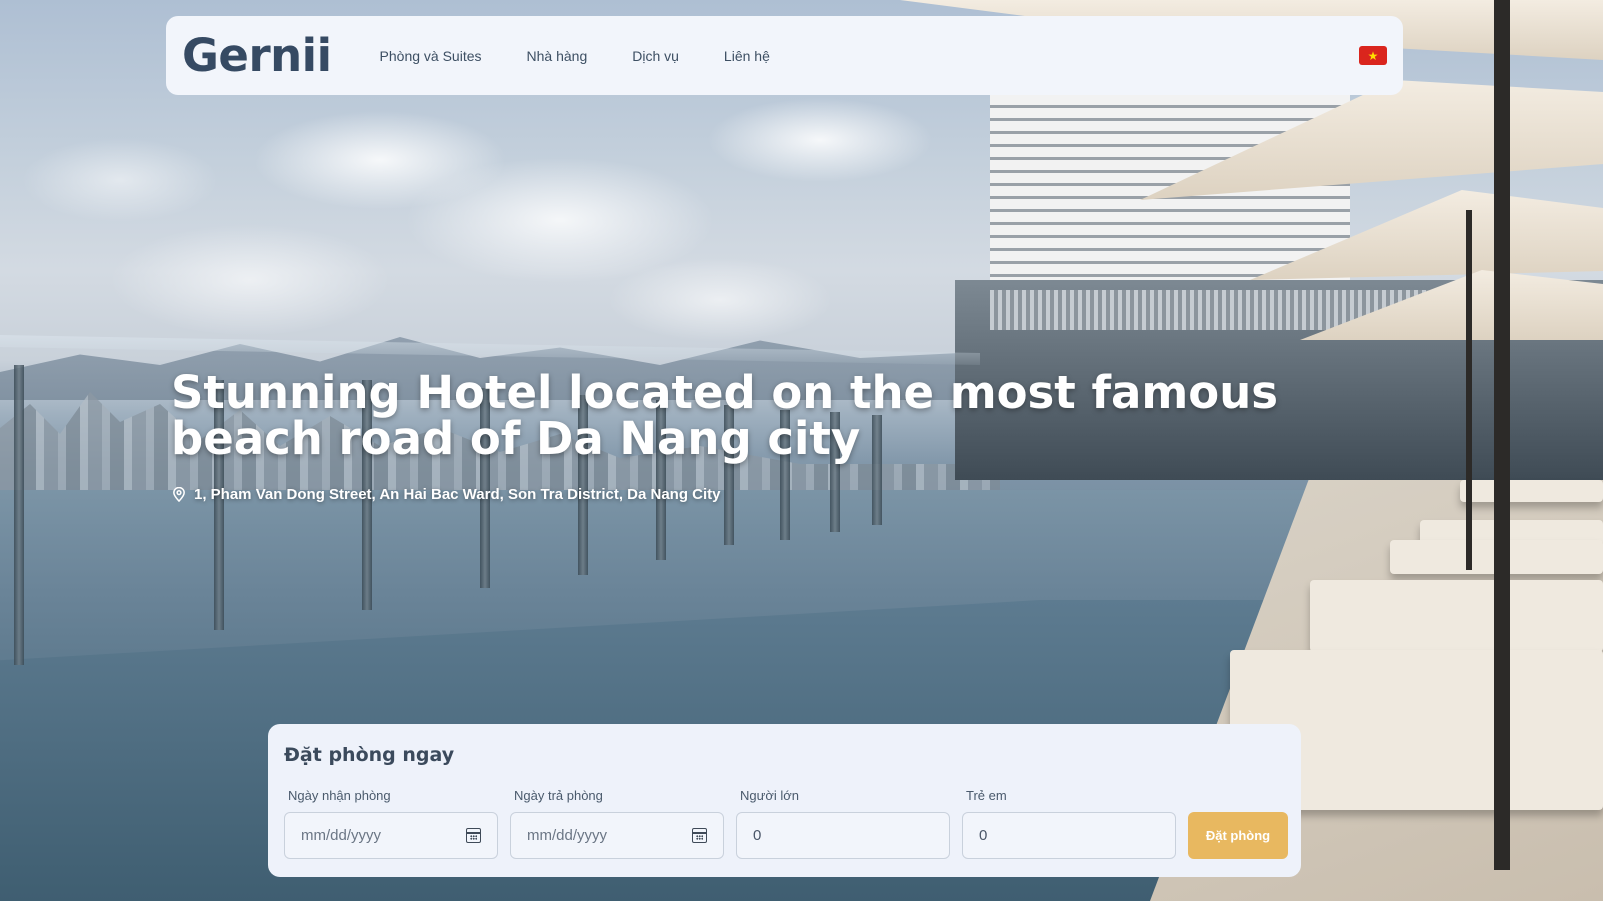  What do you see at coordinates (391, 835) in the screenshot?
I see `check-in-date-input: mm/dd/yyyy` at bounding box center [391, 835].